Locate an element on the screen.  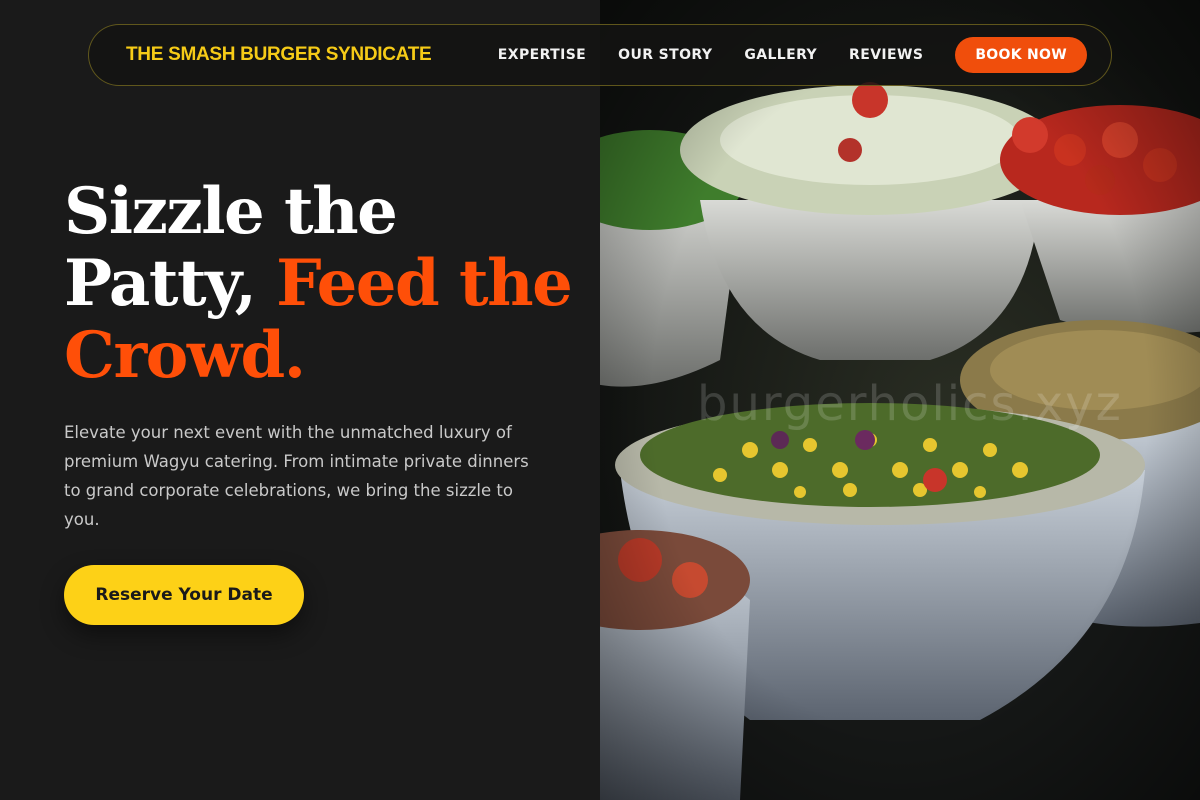
image-watermark: burgerholics.xyz is located at coordinates (910, 404).